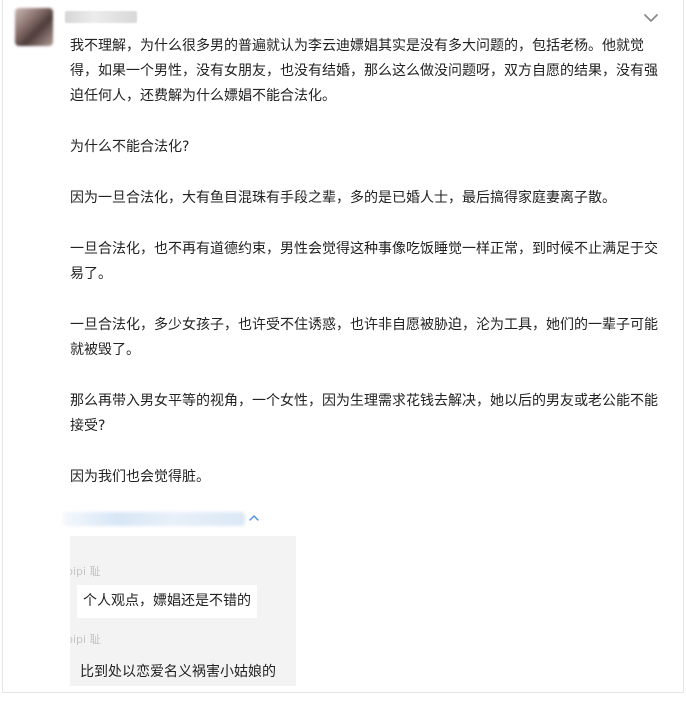 The image size is (686, 710). I want to click on chevron-up-icon, so click(254, 518).